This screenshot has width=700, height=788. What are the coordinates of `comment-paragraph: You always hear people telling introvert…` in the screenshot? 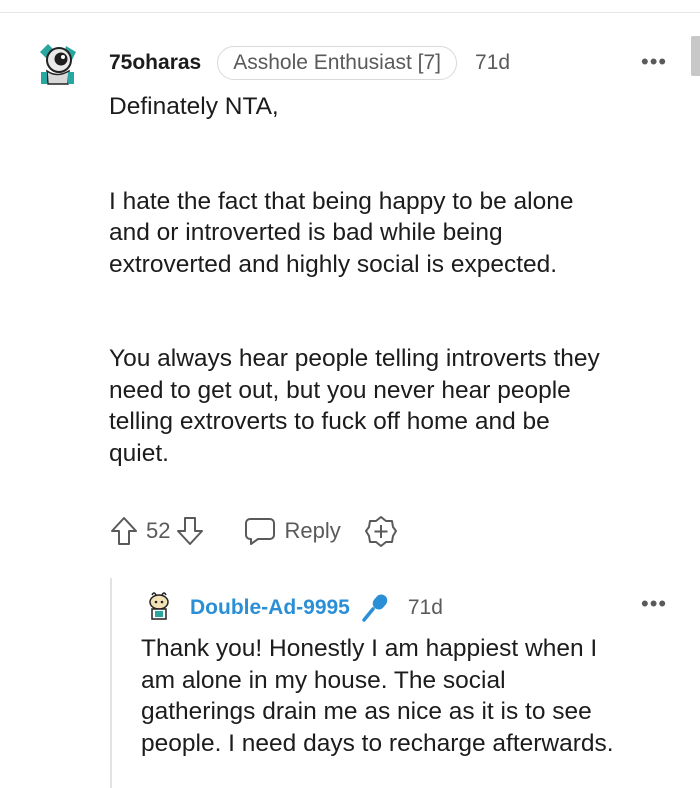 It's located at (354, 406).